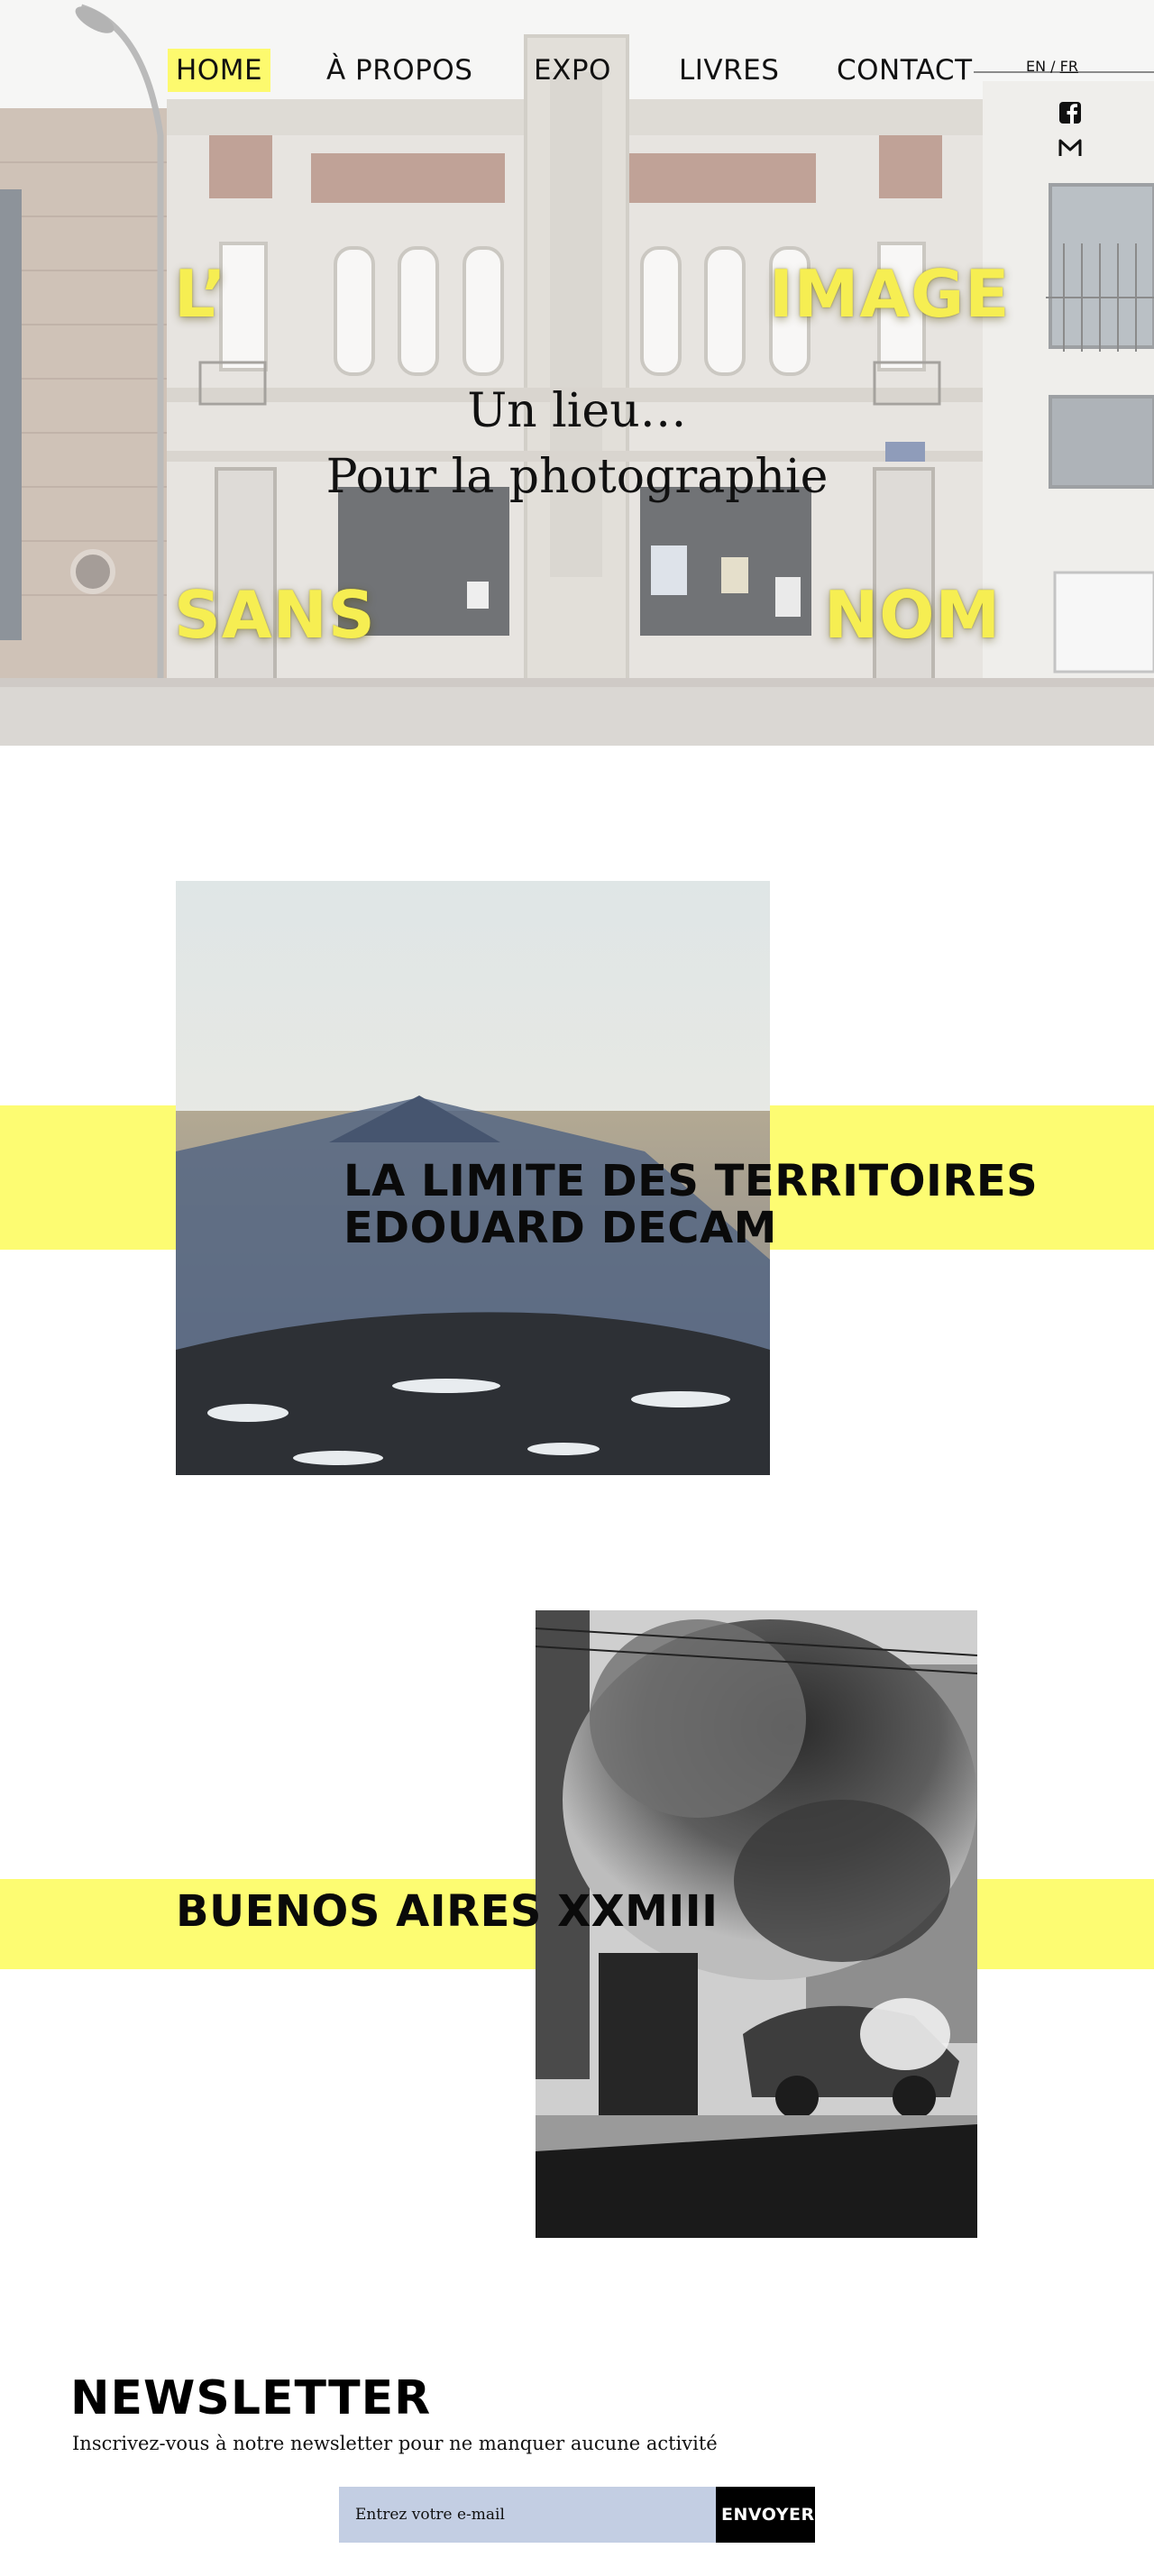 This screenshot has width=1154, height=2576. What do you see at coordinates (577, 477) in the screenshot?
I see `hero-tagline-2: Pour la photographie` at bounding box center [577, 477].